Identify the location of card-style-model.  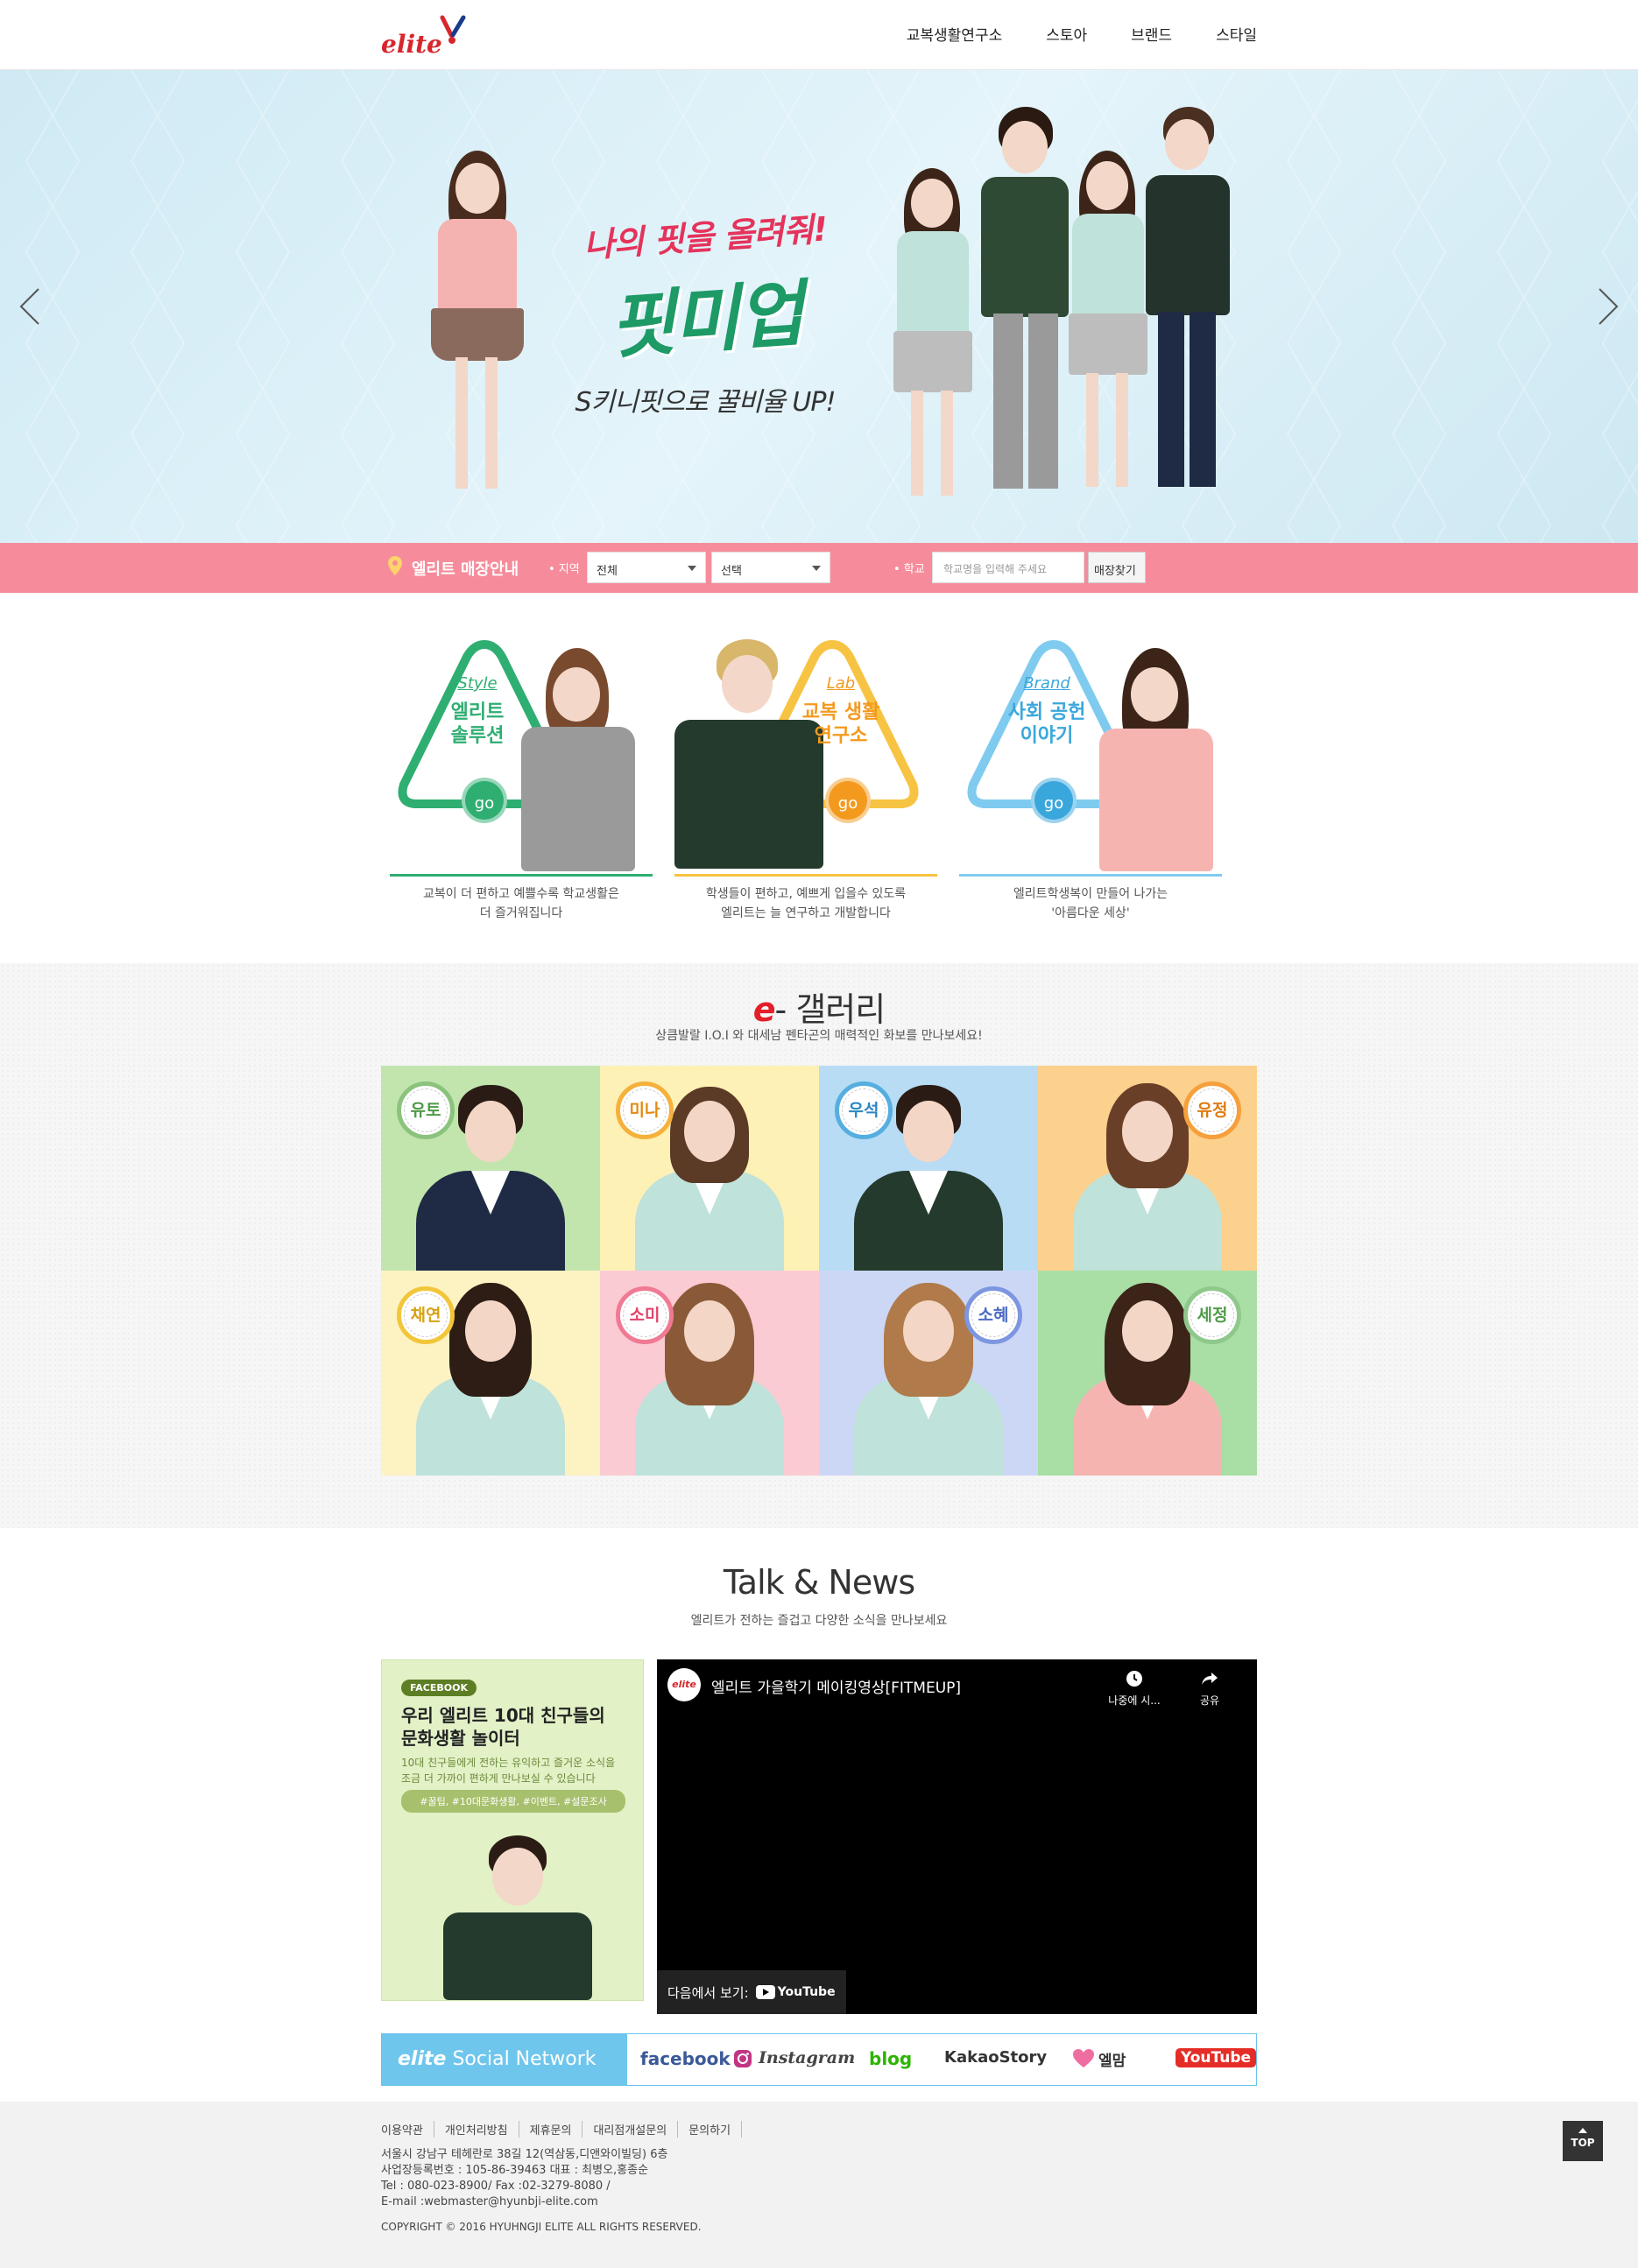
(578, 759).